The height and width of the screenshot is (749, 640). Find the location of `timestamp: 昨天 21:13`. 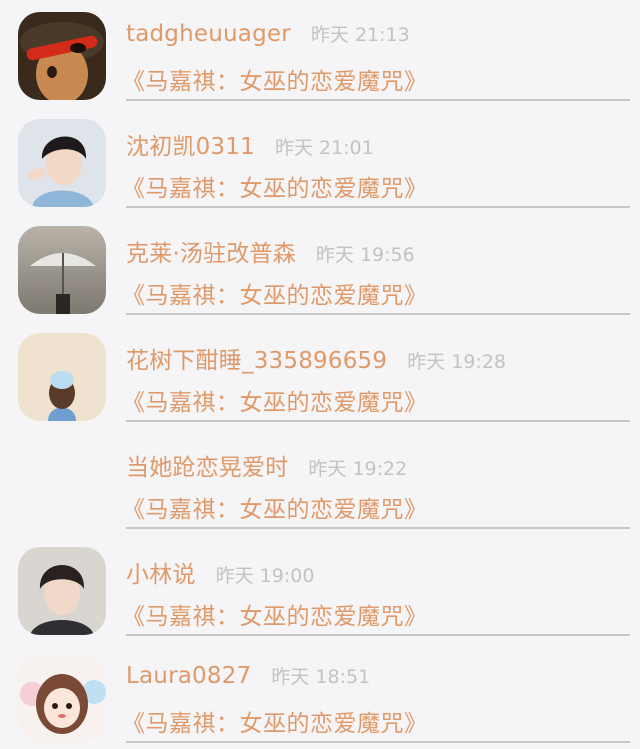

timestamp: 昨天 21:13 is located at coordinates (360, 35).